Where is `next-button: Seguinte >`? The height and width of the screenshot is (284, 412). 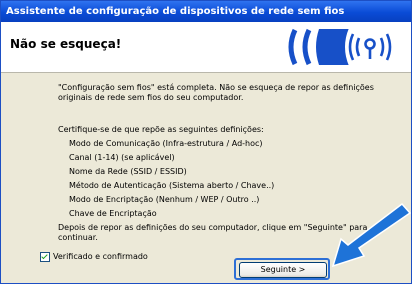
next-button: Seguinte > is located at coordinates (283, 270).